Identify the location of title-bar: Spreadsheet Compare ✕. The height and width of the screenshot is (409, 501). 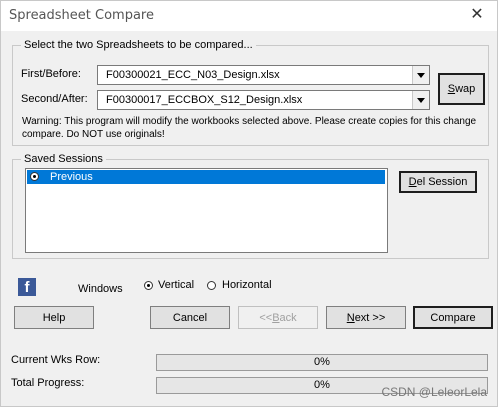
(249, 16).